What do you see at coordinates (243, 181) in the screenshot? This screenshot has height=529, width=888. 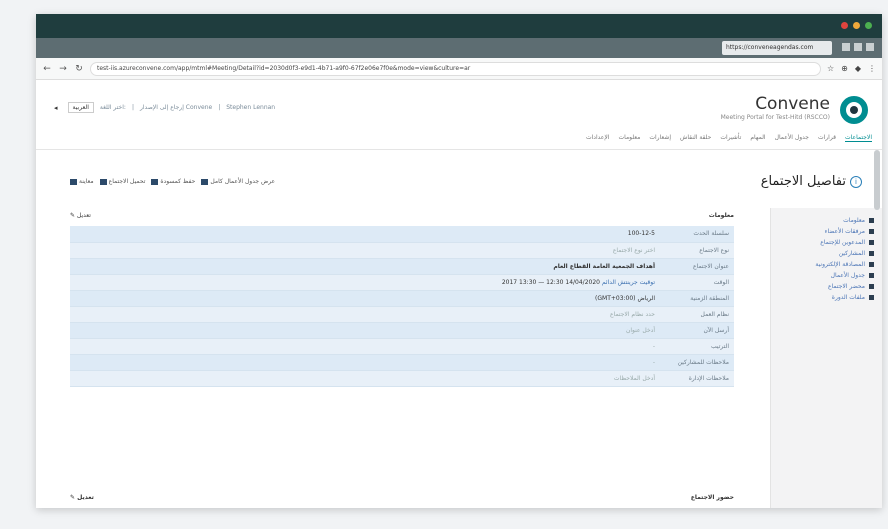 I see `full-agenda-label: عرض جدول الأعمال كامل` at bounding box center [243, 181].